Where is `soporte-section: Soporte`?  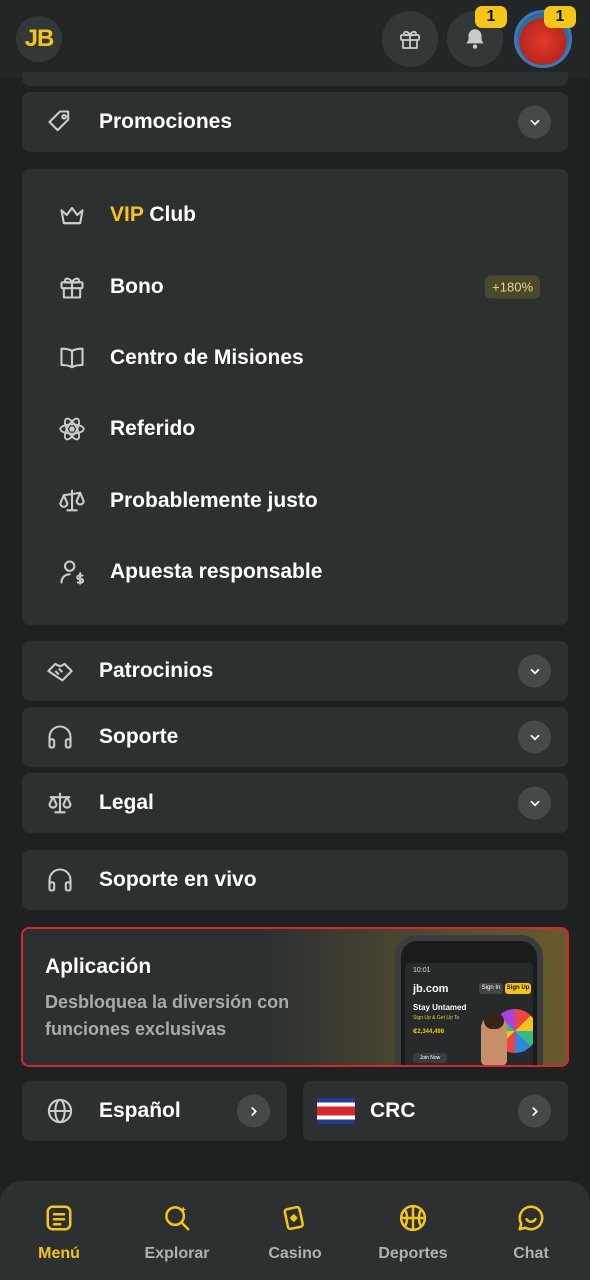
soporte-section: Soporte is located at coordinates (295, 737).